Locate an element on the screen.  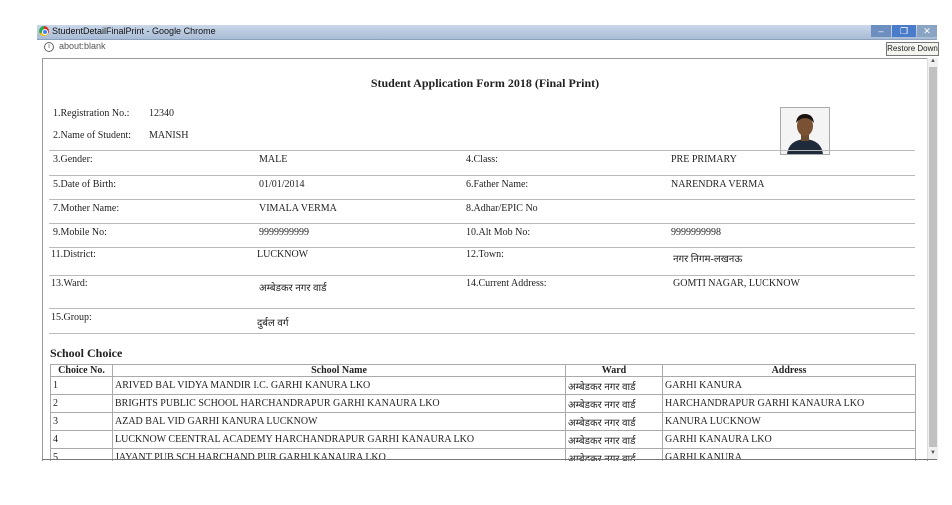
choice-no-cell: 3 is located at coordinates (81, 421).